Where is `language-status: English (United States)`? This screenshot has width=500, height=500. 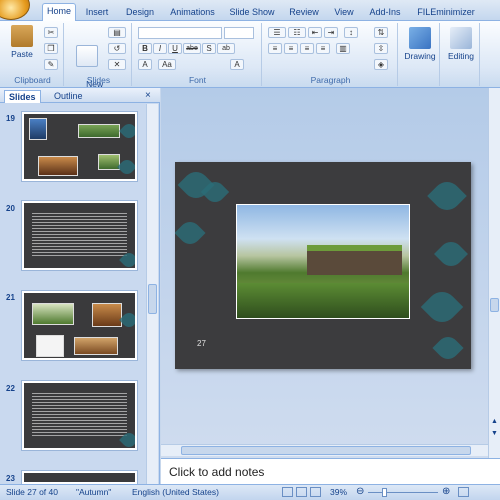
language-status: English (United States) is located at coordinates (175, 492).